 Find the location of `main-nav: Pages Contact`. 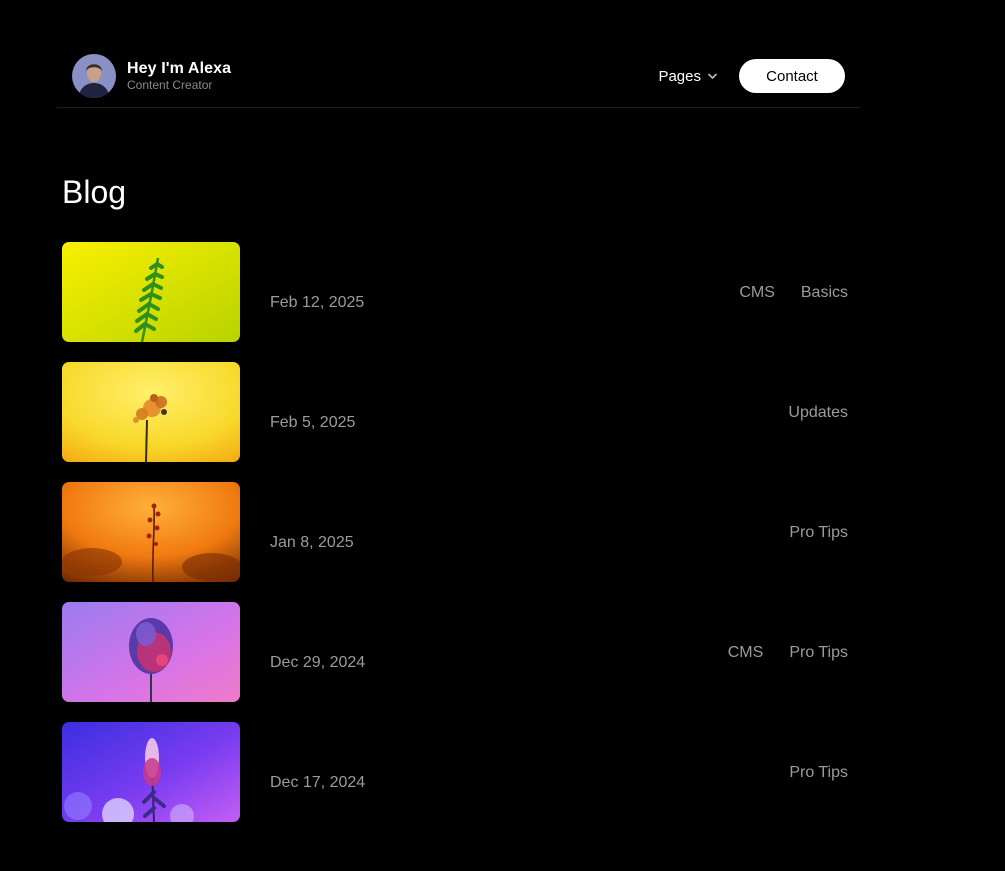

main-nav: Pages Contact is located at coordinates (751, 76).